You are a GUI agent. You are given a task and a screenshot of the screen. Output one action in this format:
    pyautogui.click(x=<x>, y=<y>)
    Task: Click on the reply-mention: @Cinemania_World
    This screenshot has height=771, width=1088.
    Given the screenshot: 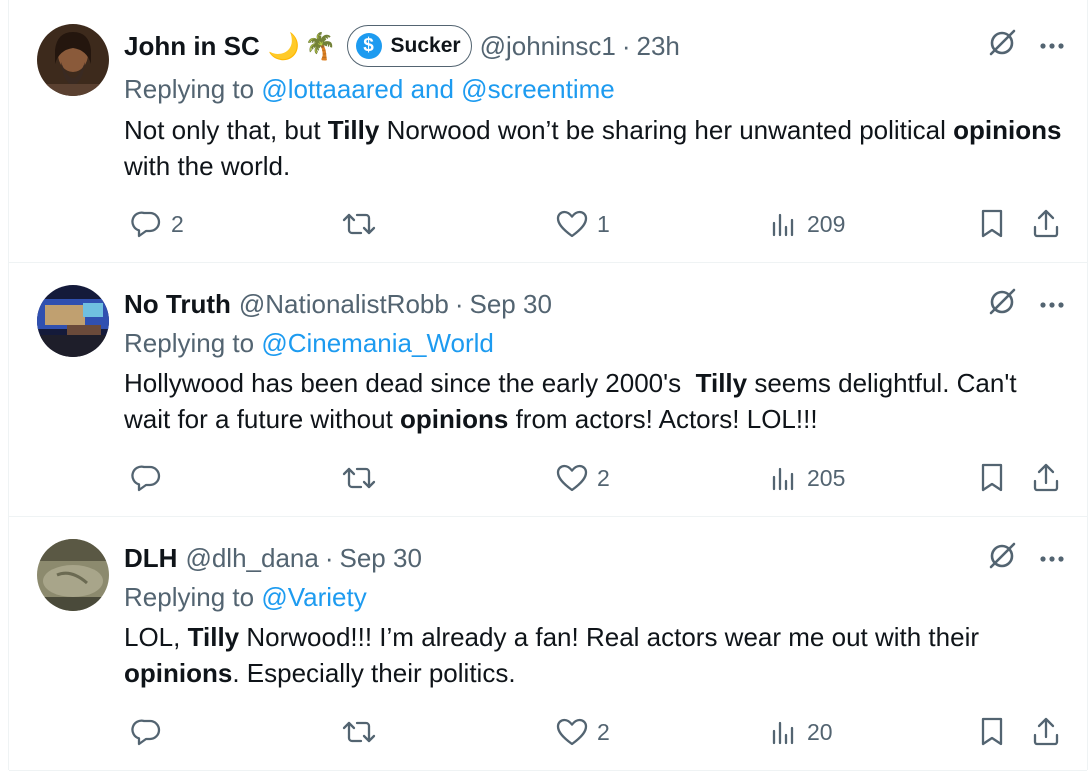 What is the action you would take?
    pyautogui.click(x=377, y=343)
    